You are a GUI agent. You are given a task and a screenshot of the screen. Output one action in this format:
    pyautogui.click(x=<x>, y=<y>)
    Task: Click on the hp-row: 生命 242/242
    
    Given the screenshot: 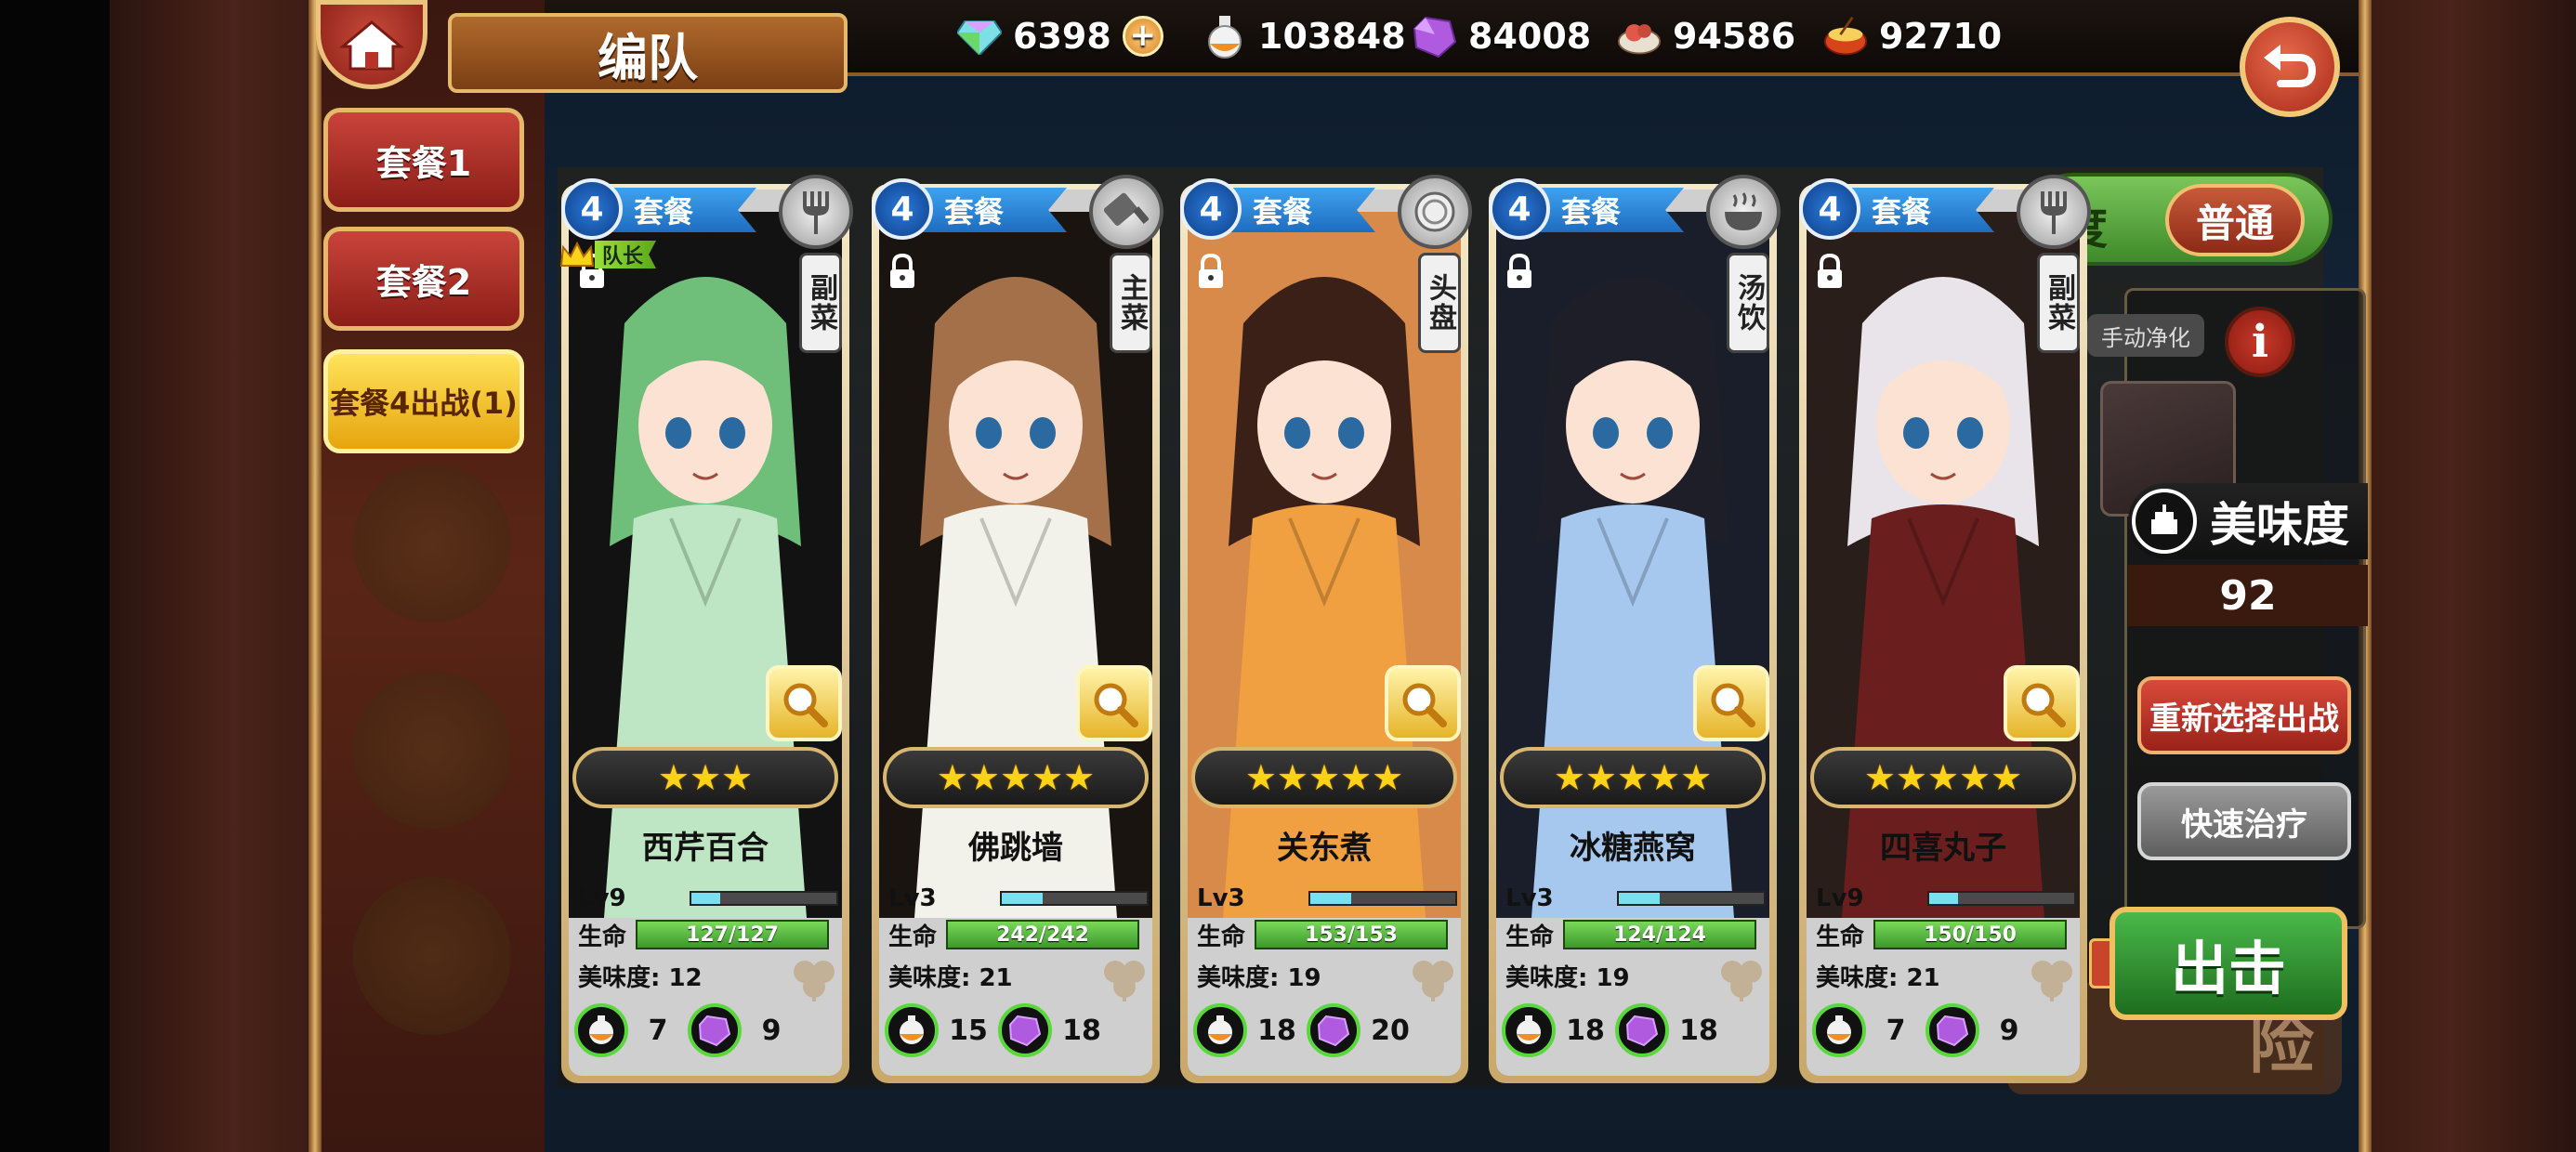 What is the action you would take?
    pyautogui.click(x=1018, y=934)
    